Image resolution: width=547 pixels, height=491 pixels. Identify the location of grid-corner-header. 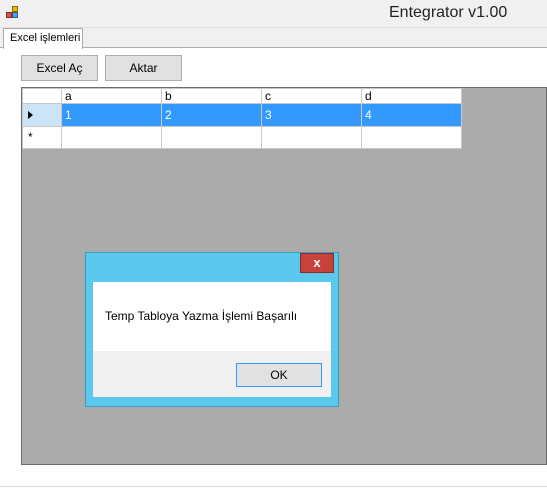
(42, 96).